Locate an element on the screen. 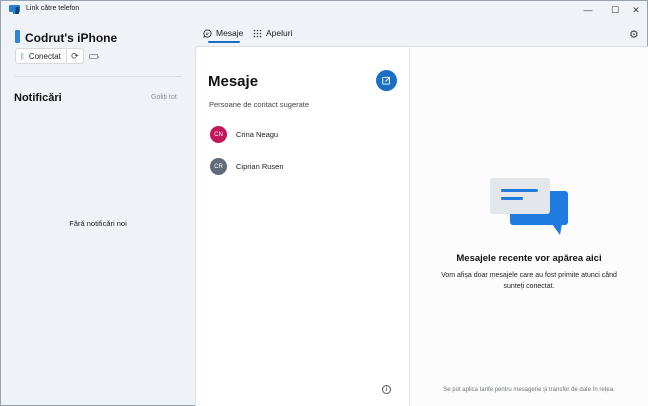  contact-item: CN Crina Neagu is located at coordinates (244, 134).